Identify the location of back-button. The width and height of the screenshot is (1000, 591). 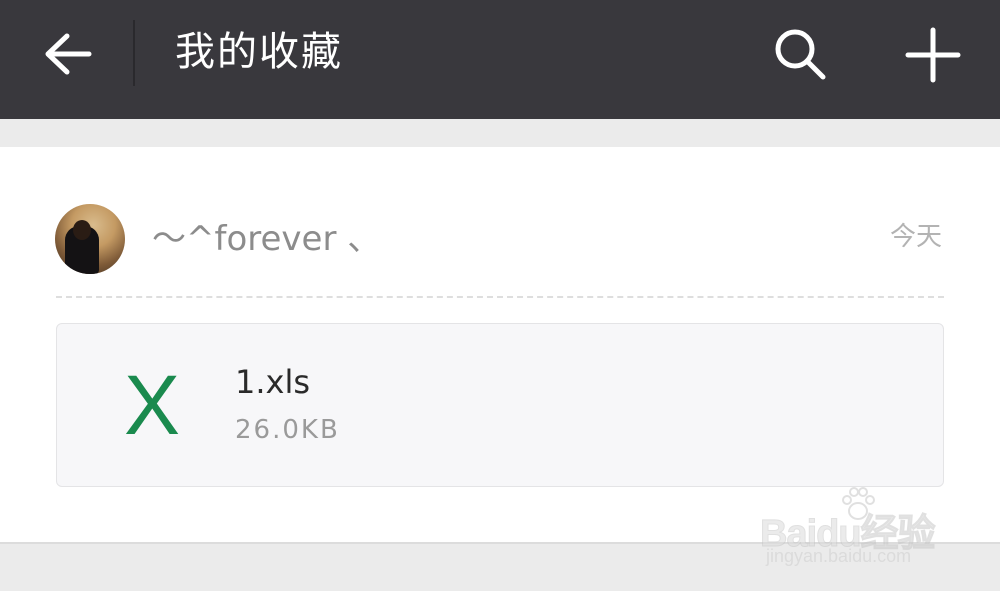
(68, 54).